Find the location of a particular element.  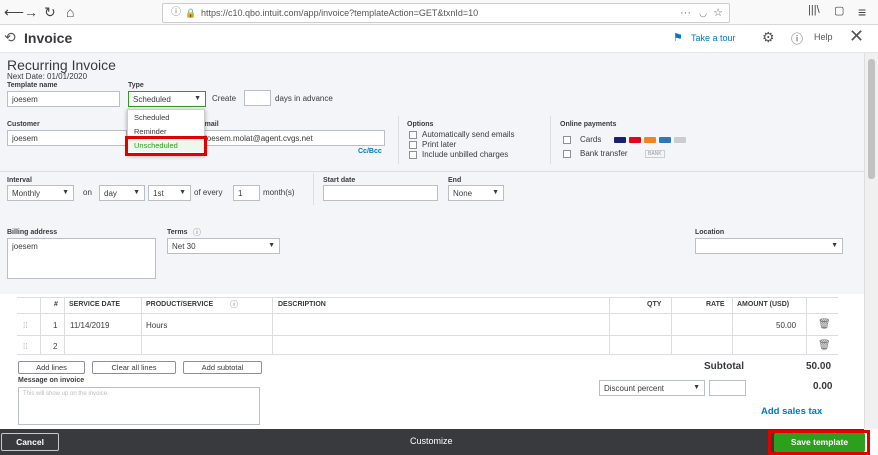

visa-icon is located at coordinates (620, 140).